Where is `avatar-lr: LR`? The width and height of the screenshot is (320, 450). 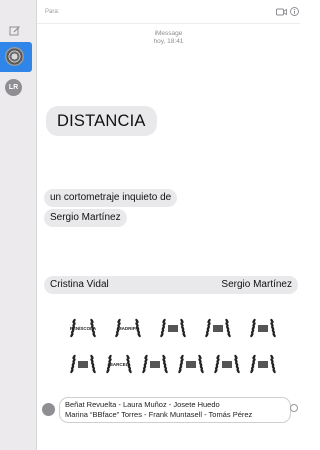 avatar-lr: LR is located at coordinates (13, 87).